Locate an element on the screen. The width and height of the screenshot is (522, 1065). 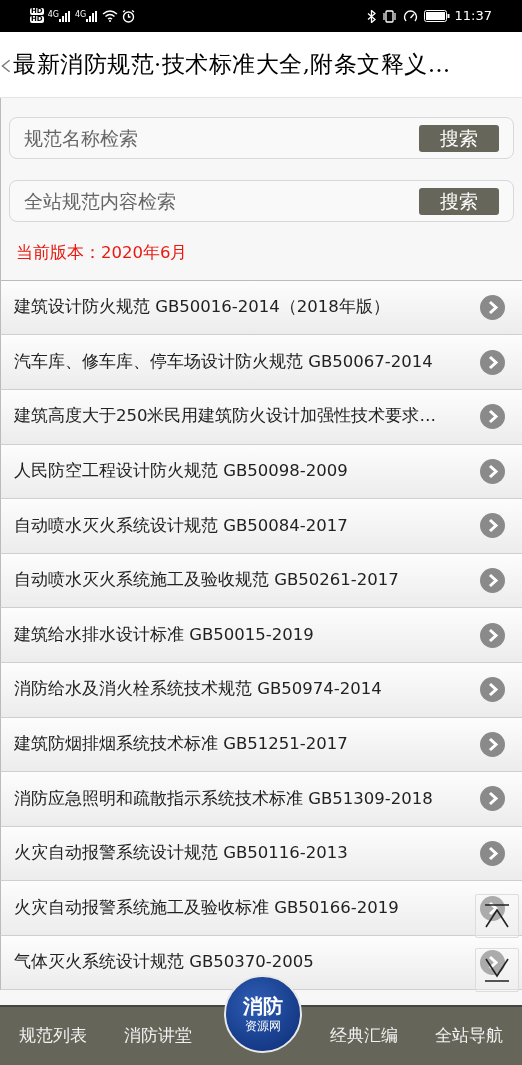
logo-main-text: 消防 is located at coordinates (263, 1006).